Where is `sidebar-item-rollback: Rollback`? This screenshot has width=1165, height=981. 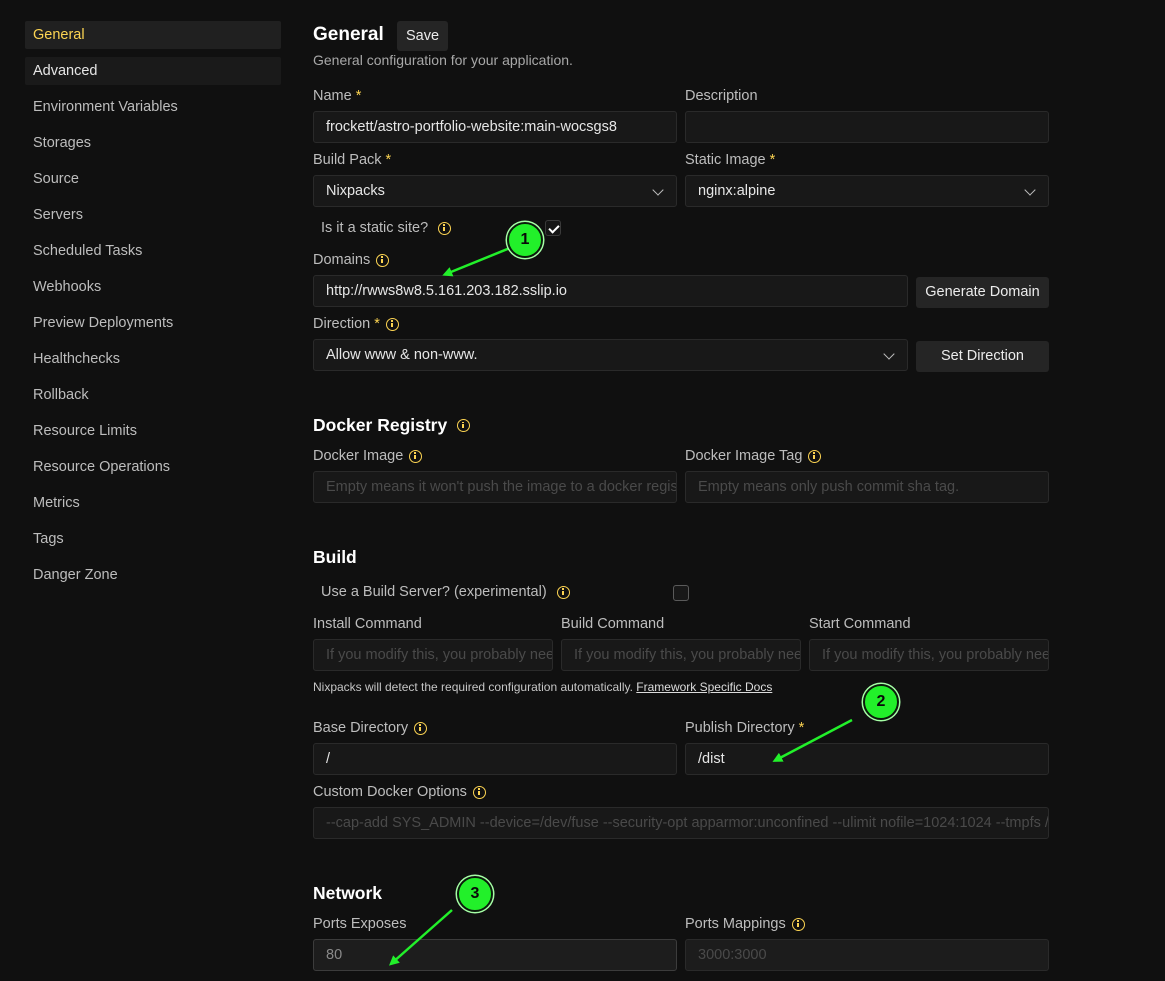
sidebar-item-rollback: Rollback is located at coordinates (153, 395).